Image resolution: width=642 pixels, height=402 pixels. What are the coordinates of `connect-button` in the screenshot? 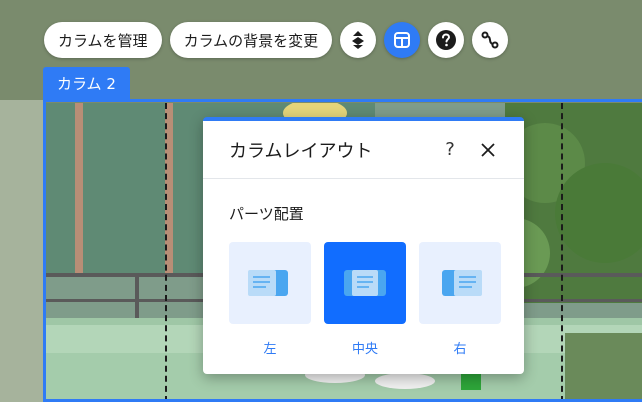 It's located at (490, 40).